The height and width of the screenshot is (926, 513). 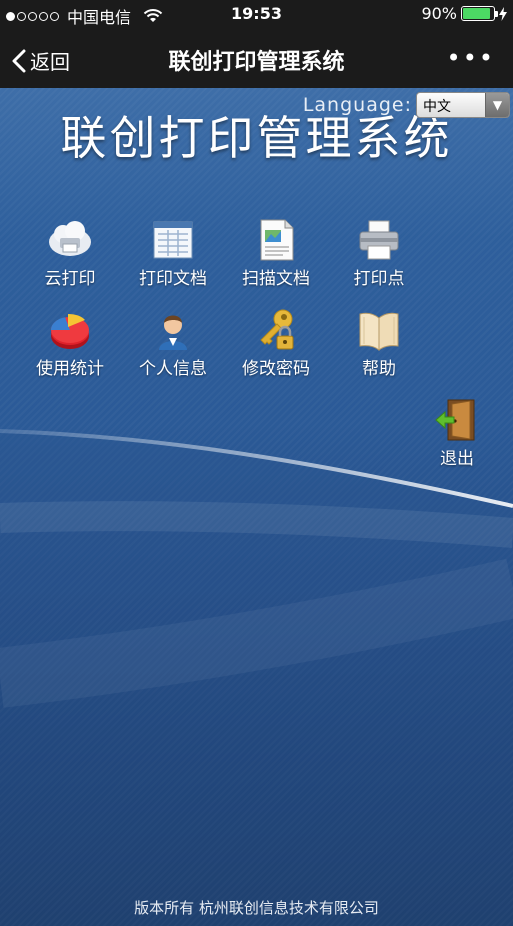 I want to click on copyright-footer: 版本所有 杭州联创信息技术有限公司, so click(x=256, y=908).